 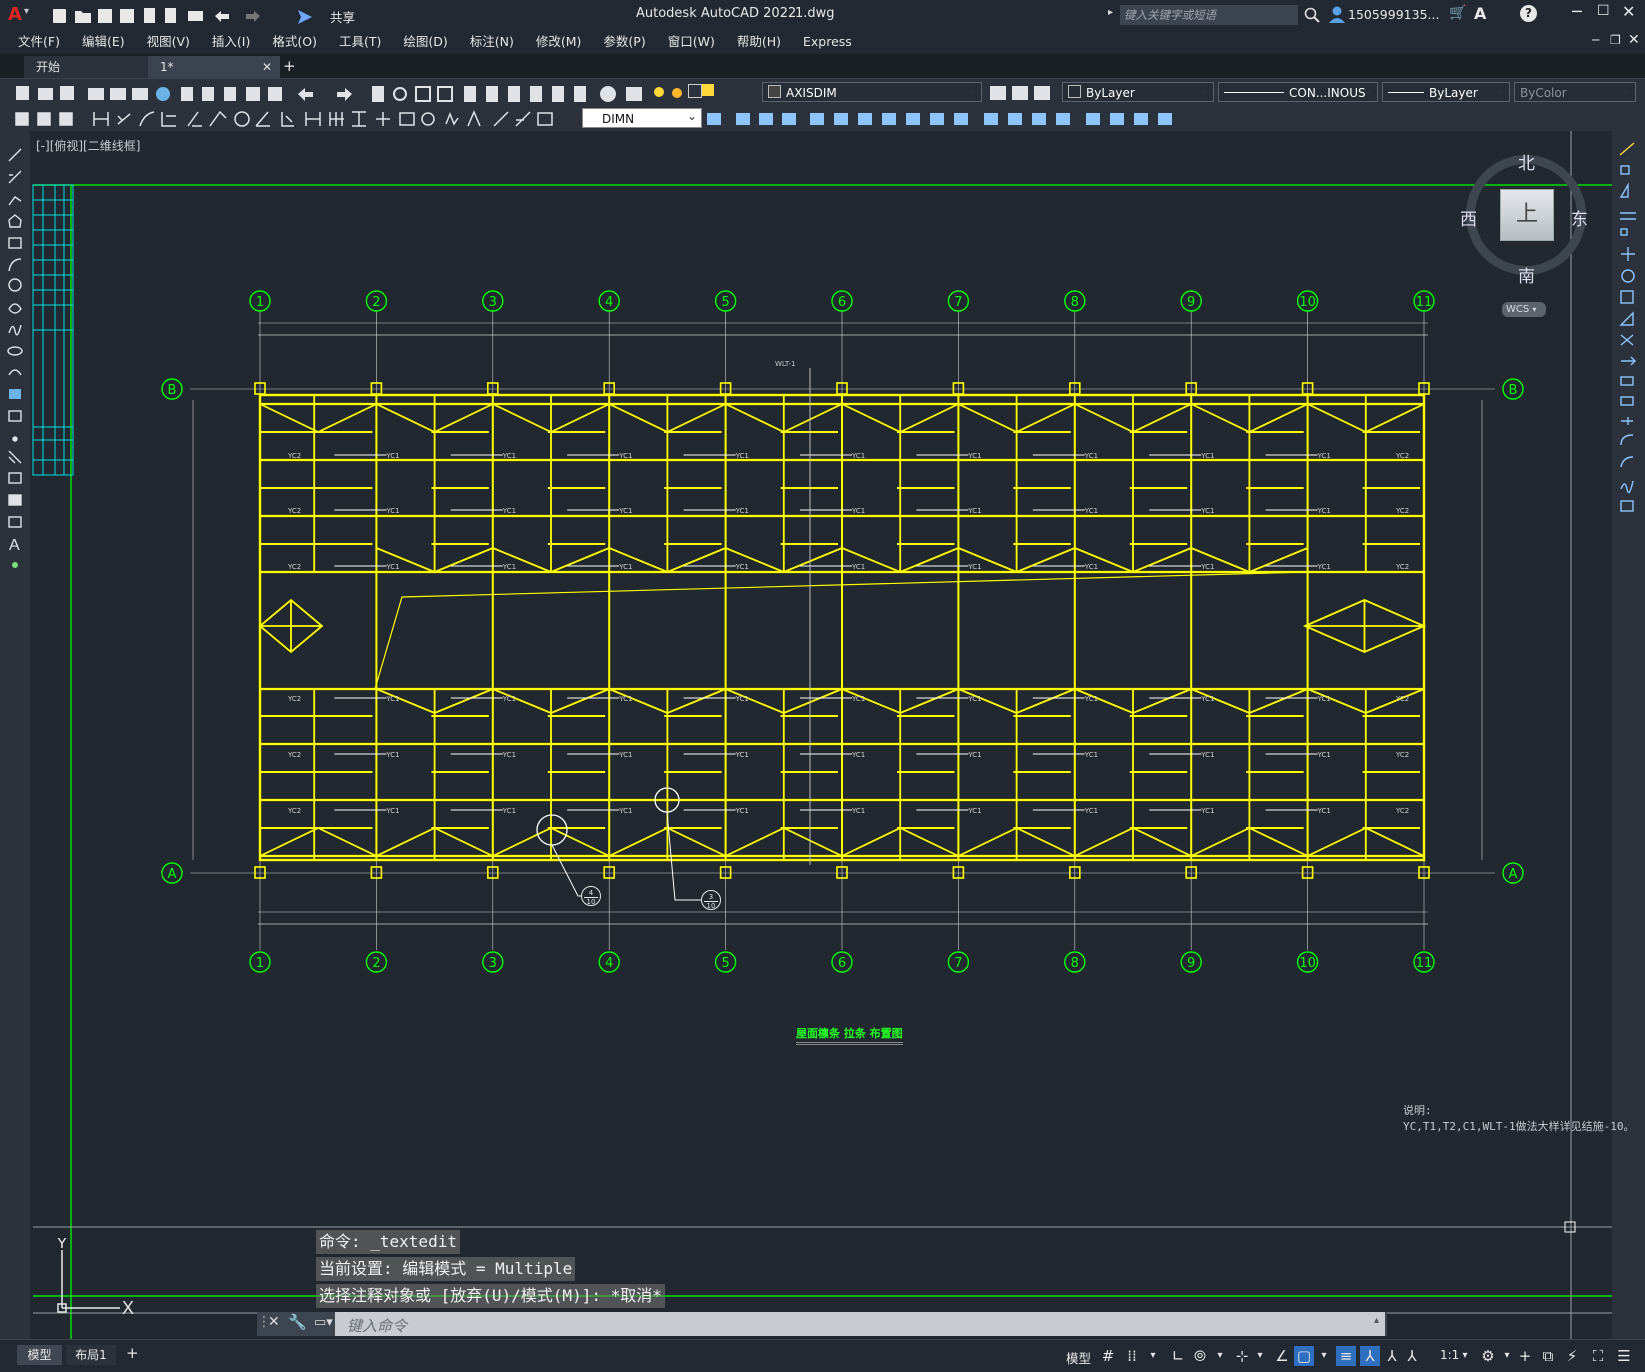 I want to click on insert-block-icon, so click(x=15, y=394).